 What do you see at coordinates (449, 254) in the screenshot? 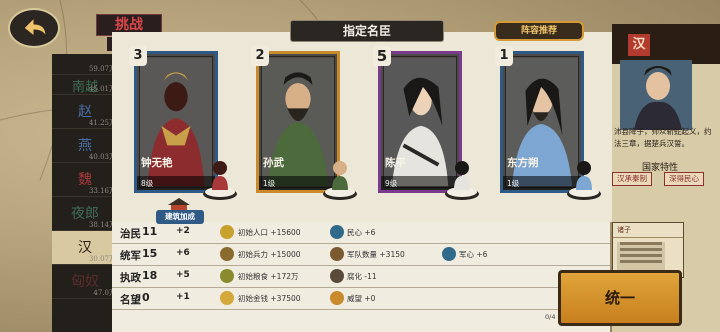
I see `army-morale-icon` at bounding box center [449, 254].